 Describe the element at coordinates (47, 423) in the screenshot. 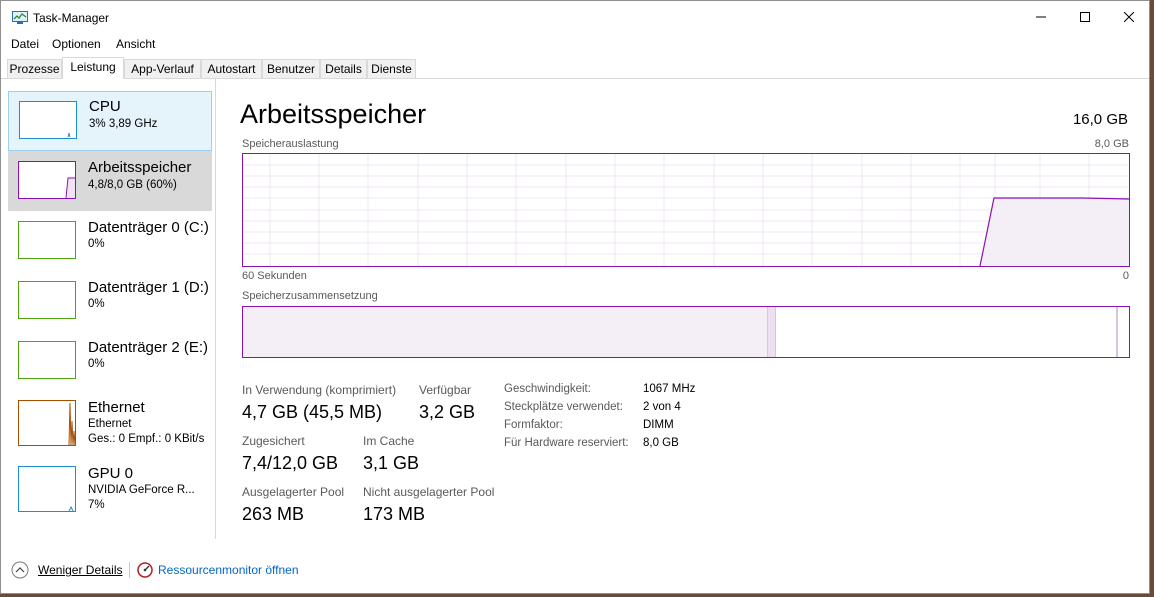

I see `ethernet-thumbnail-graph` at that location.